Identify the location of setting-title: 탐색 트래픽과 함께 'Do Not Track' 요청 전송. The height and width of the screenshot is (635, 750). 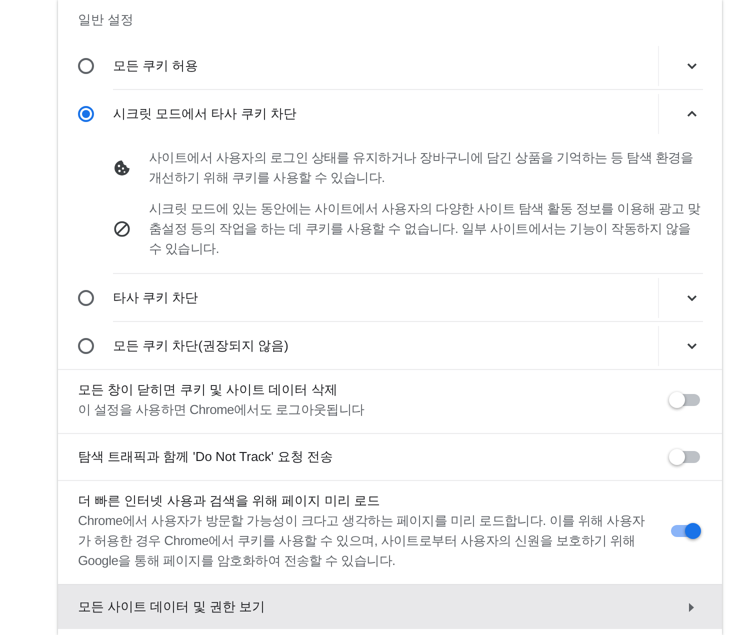
(206, 457).